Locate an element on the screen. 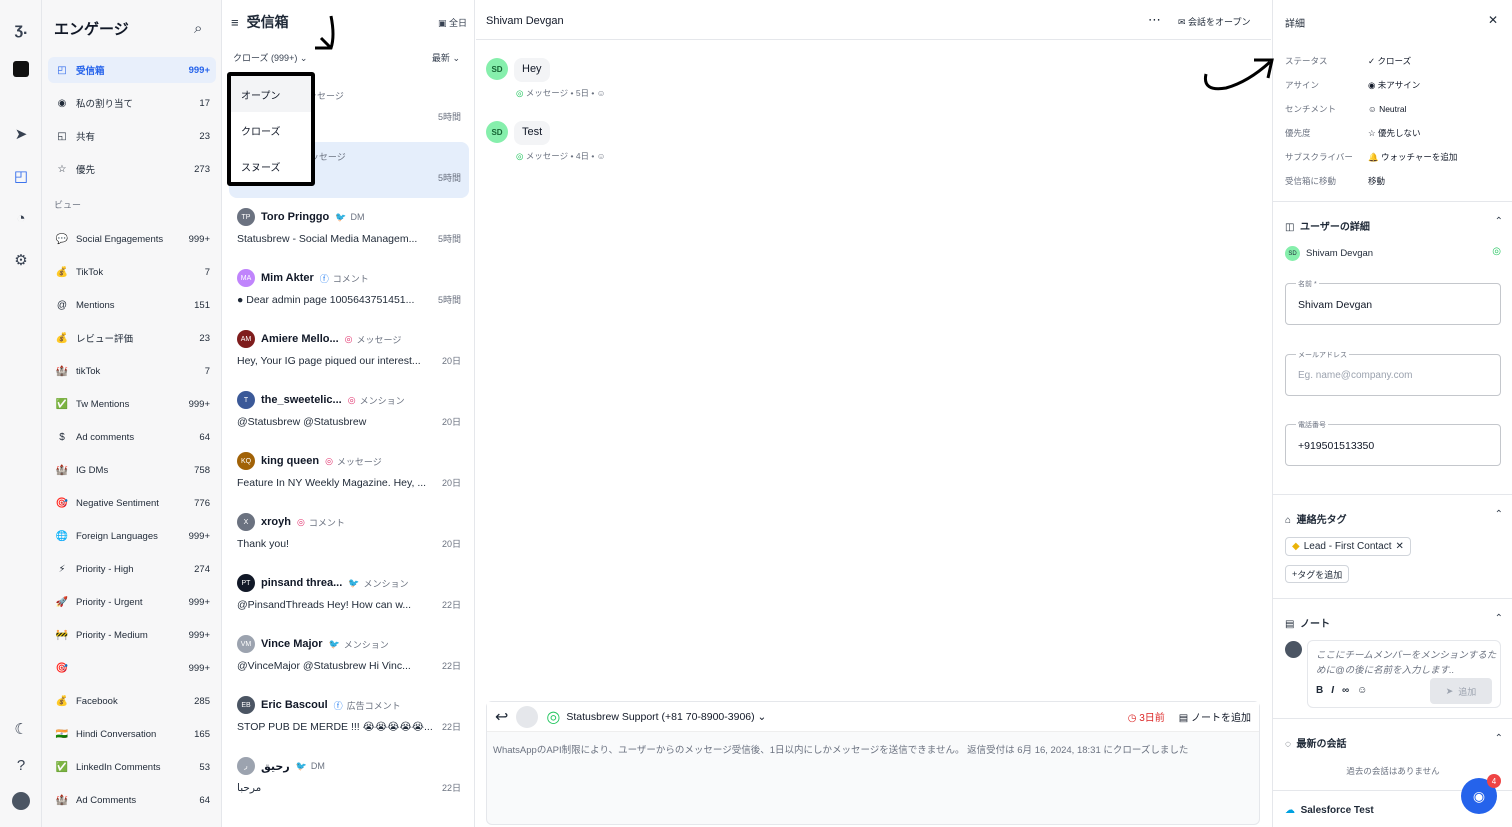 This screenshot has width=1512, height=827. reply-window-label: 3日前 is located at coordinates (1152, 718).